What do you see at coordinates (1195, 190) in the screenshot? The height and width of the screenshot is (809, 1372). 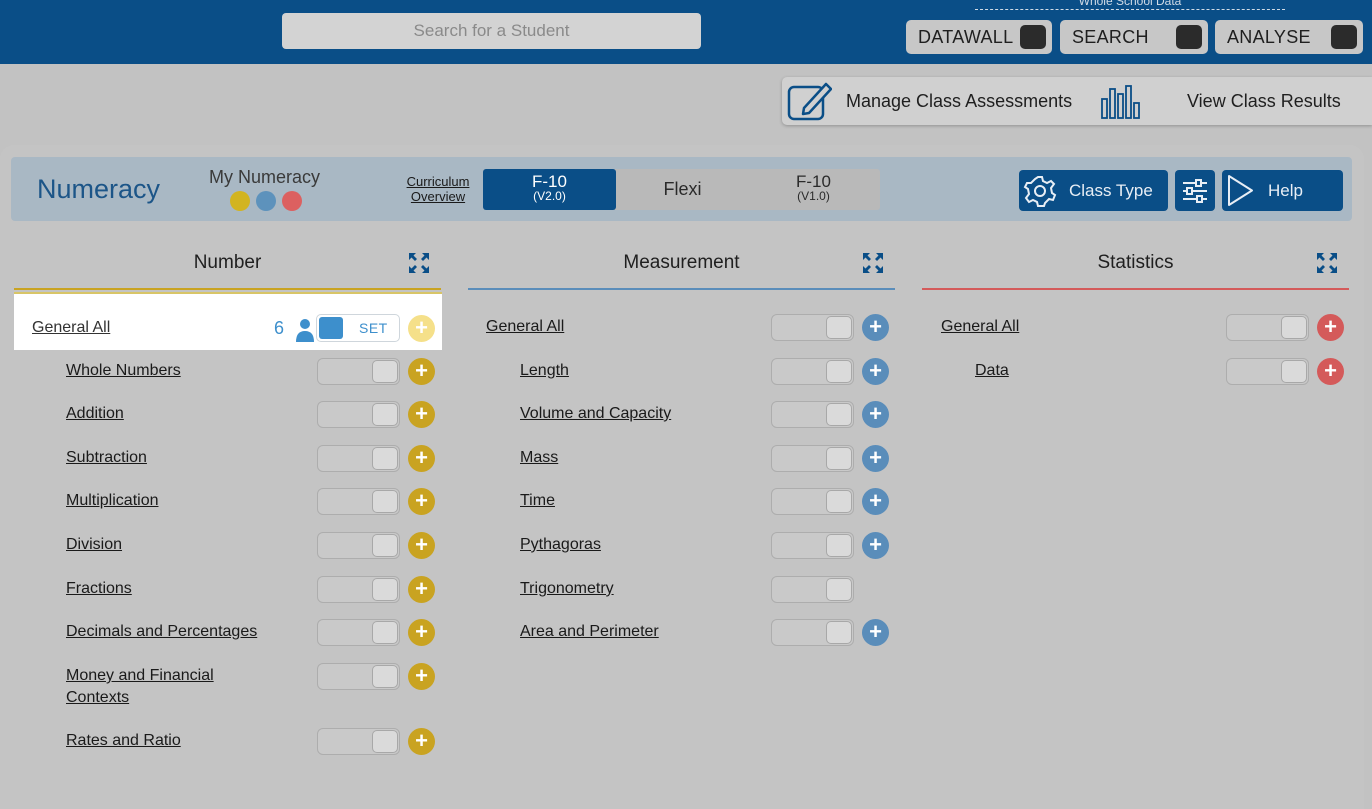 I see `filter-settings-button` at bounding box center [1195, 190].